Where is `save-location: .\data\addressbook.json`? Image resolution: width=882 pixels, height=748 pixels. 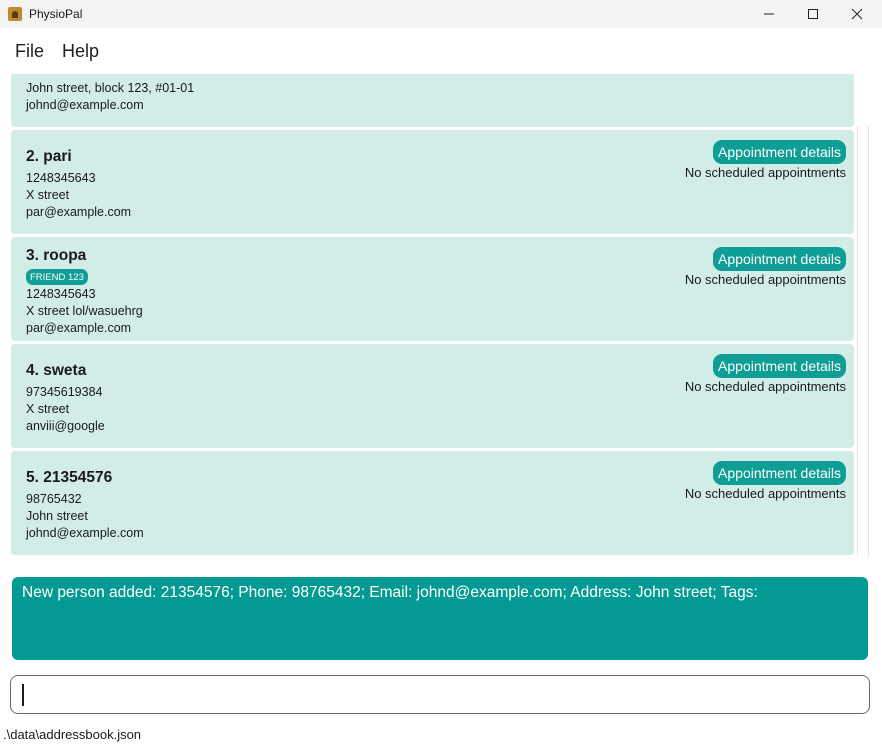 save-location: .\data\addressbook.json is located at coordinates (72, 734).